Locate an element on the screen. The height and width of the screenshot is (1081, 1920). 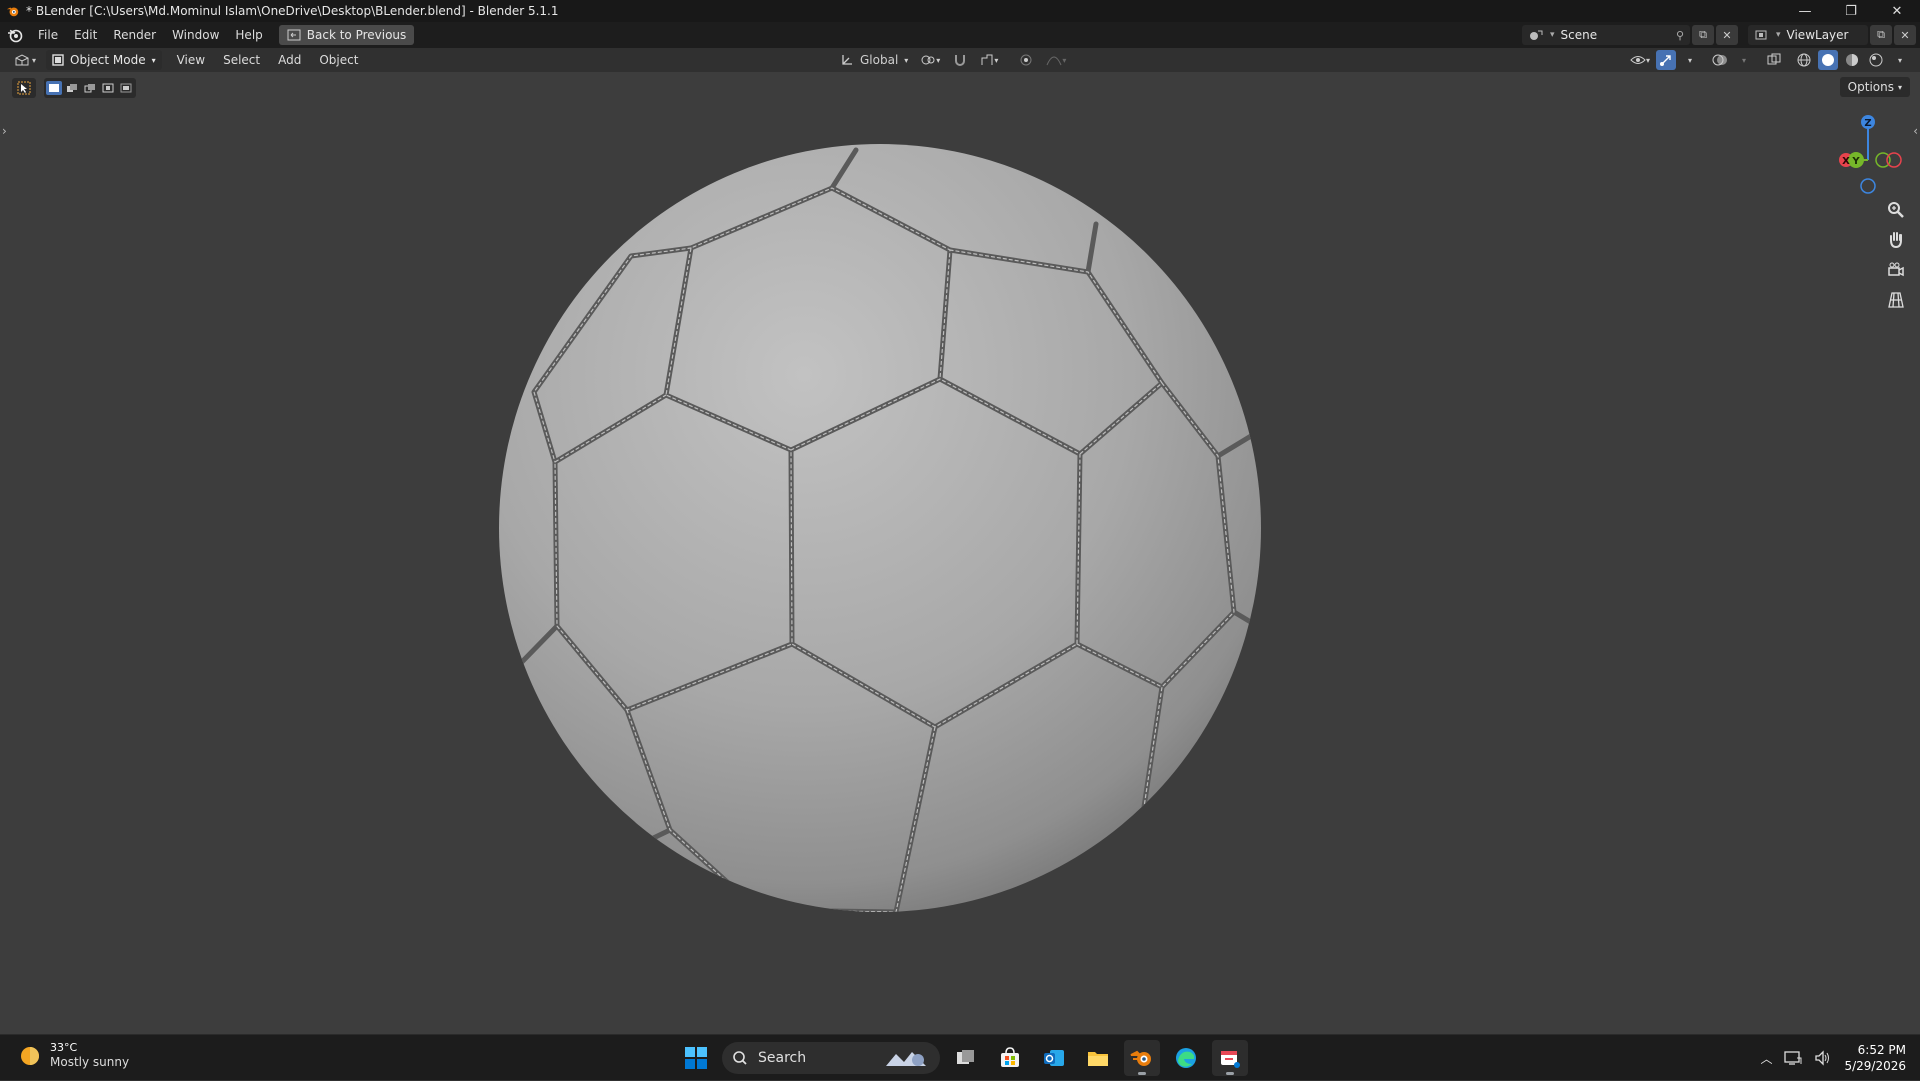
shading-wireframe-button is located at coordinates (1804, 60).